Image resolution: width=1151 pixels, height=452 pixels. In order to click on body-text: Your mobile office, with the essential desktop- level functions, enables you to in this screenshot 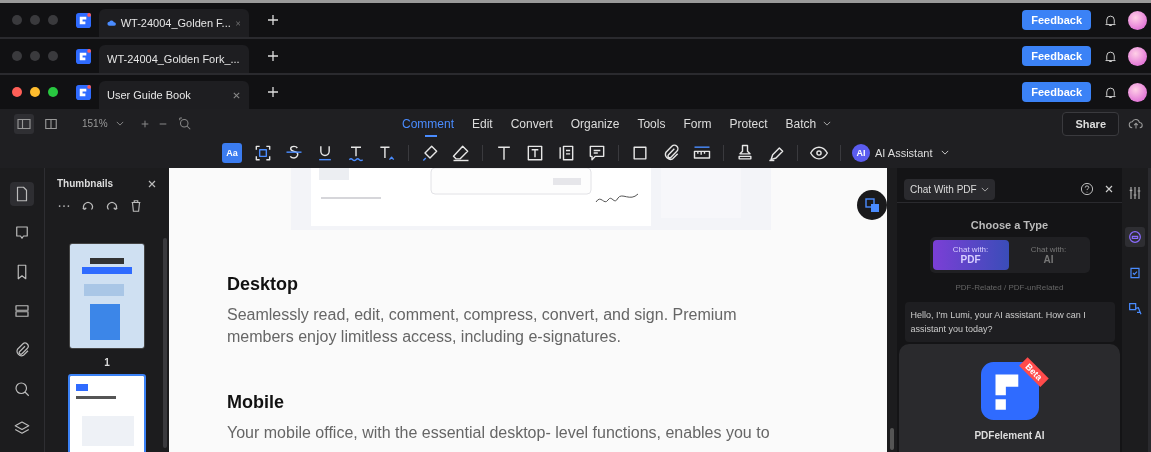, I will do `click(499, 433)`.